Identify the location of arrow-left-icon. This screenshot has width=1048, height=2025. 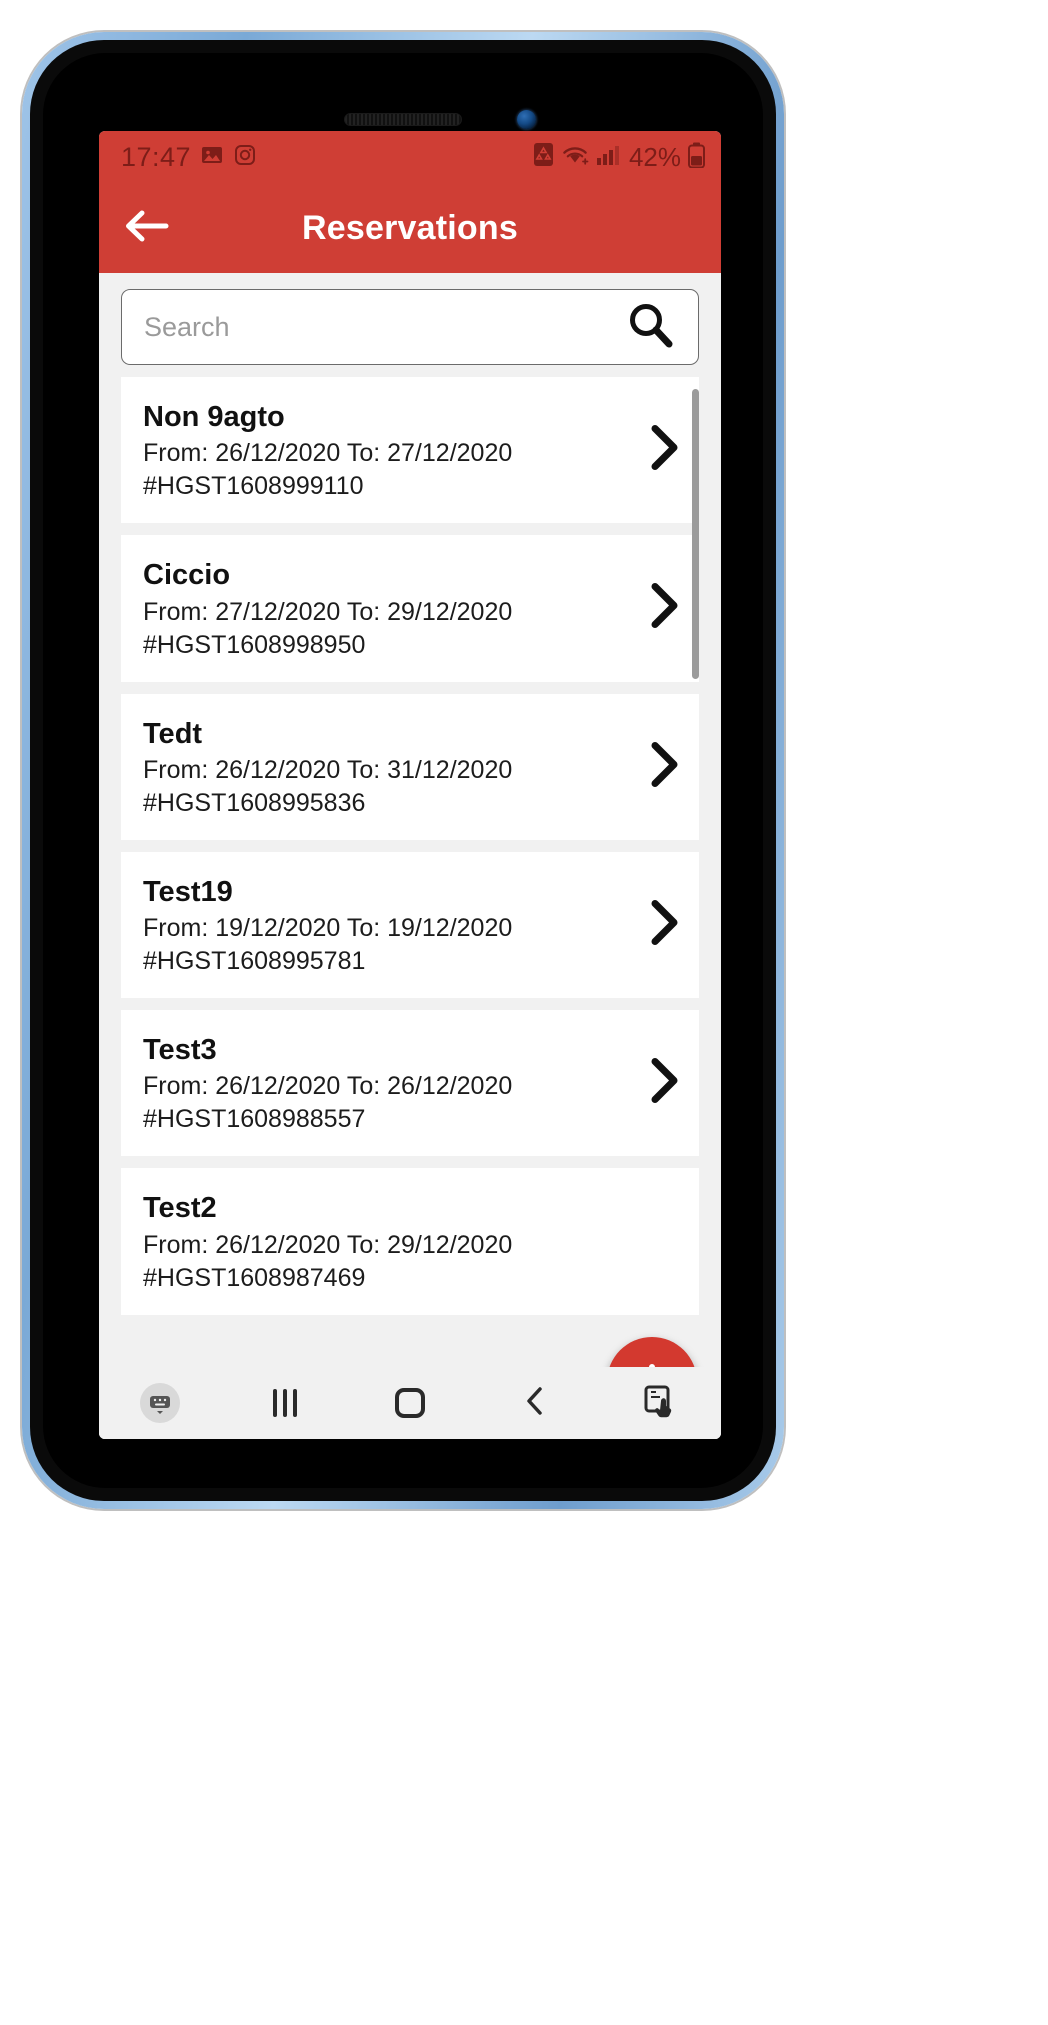
(146, 228).